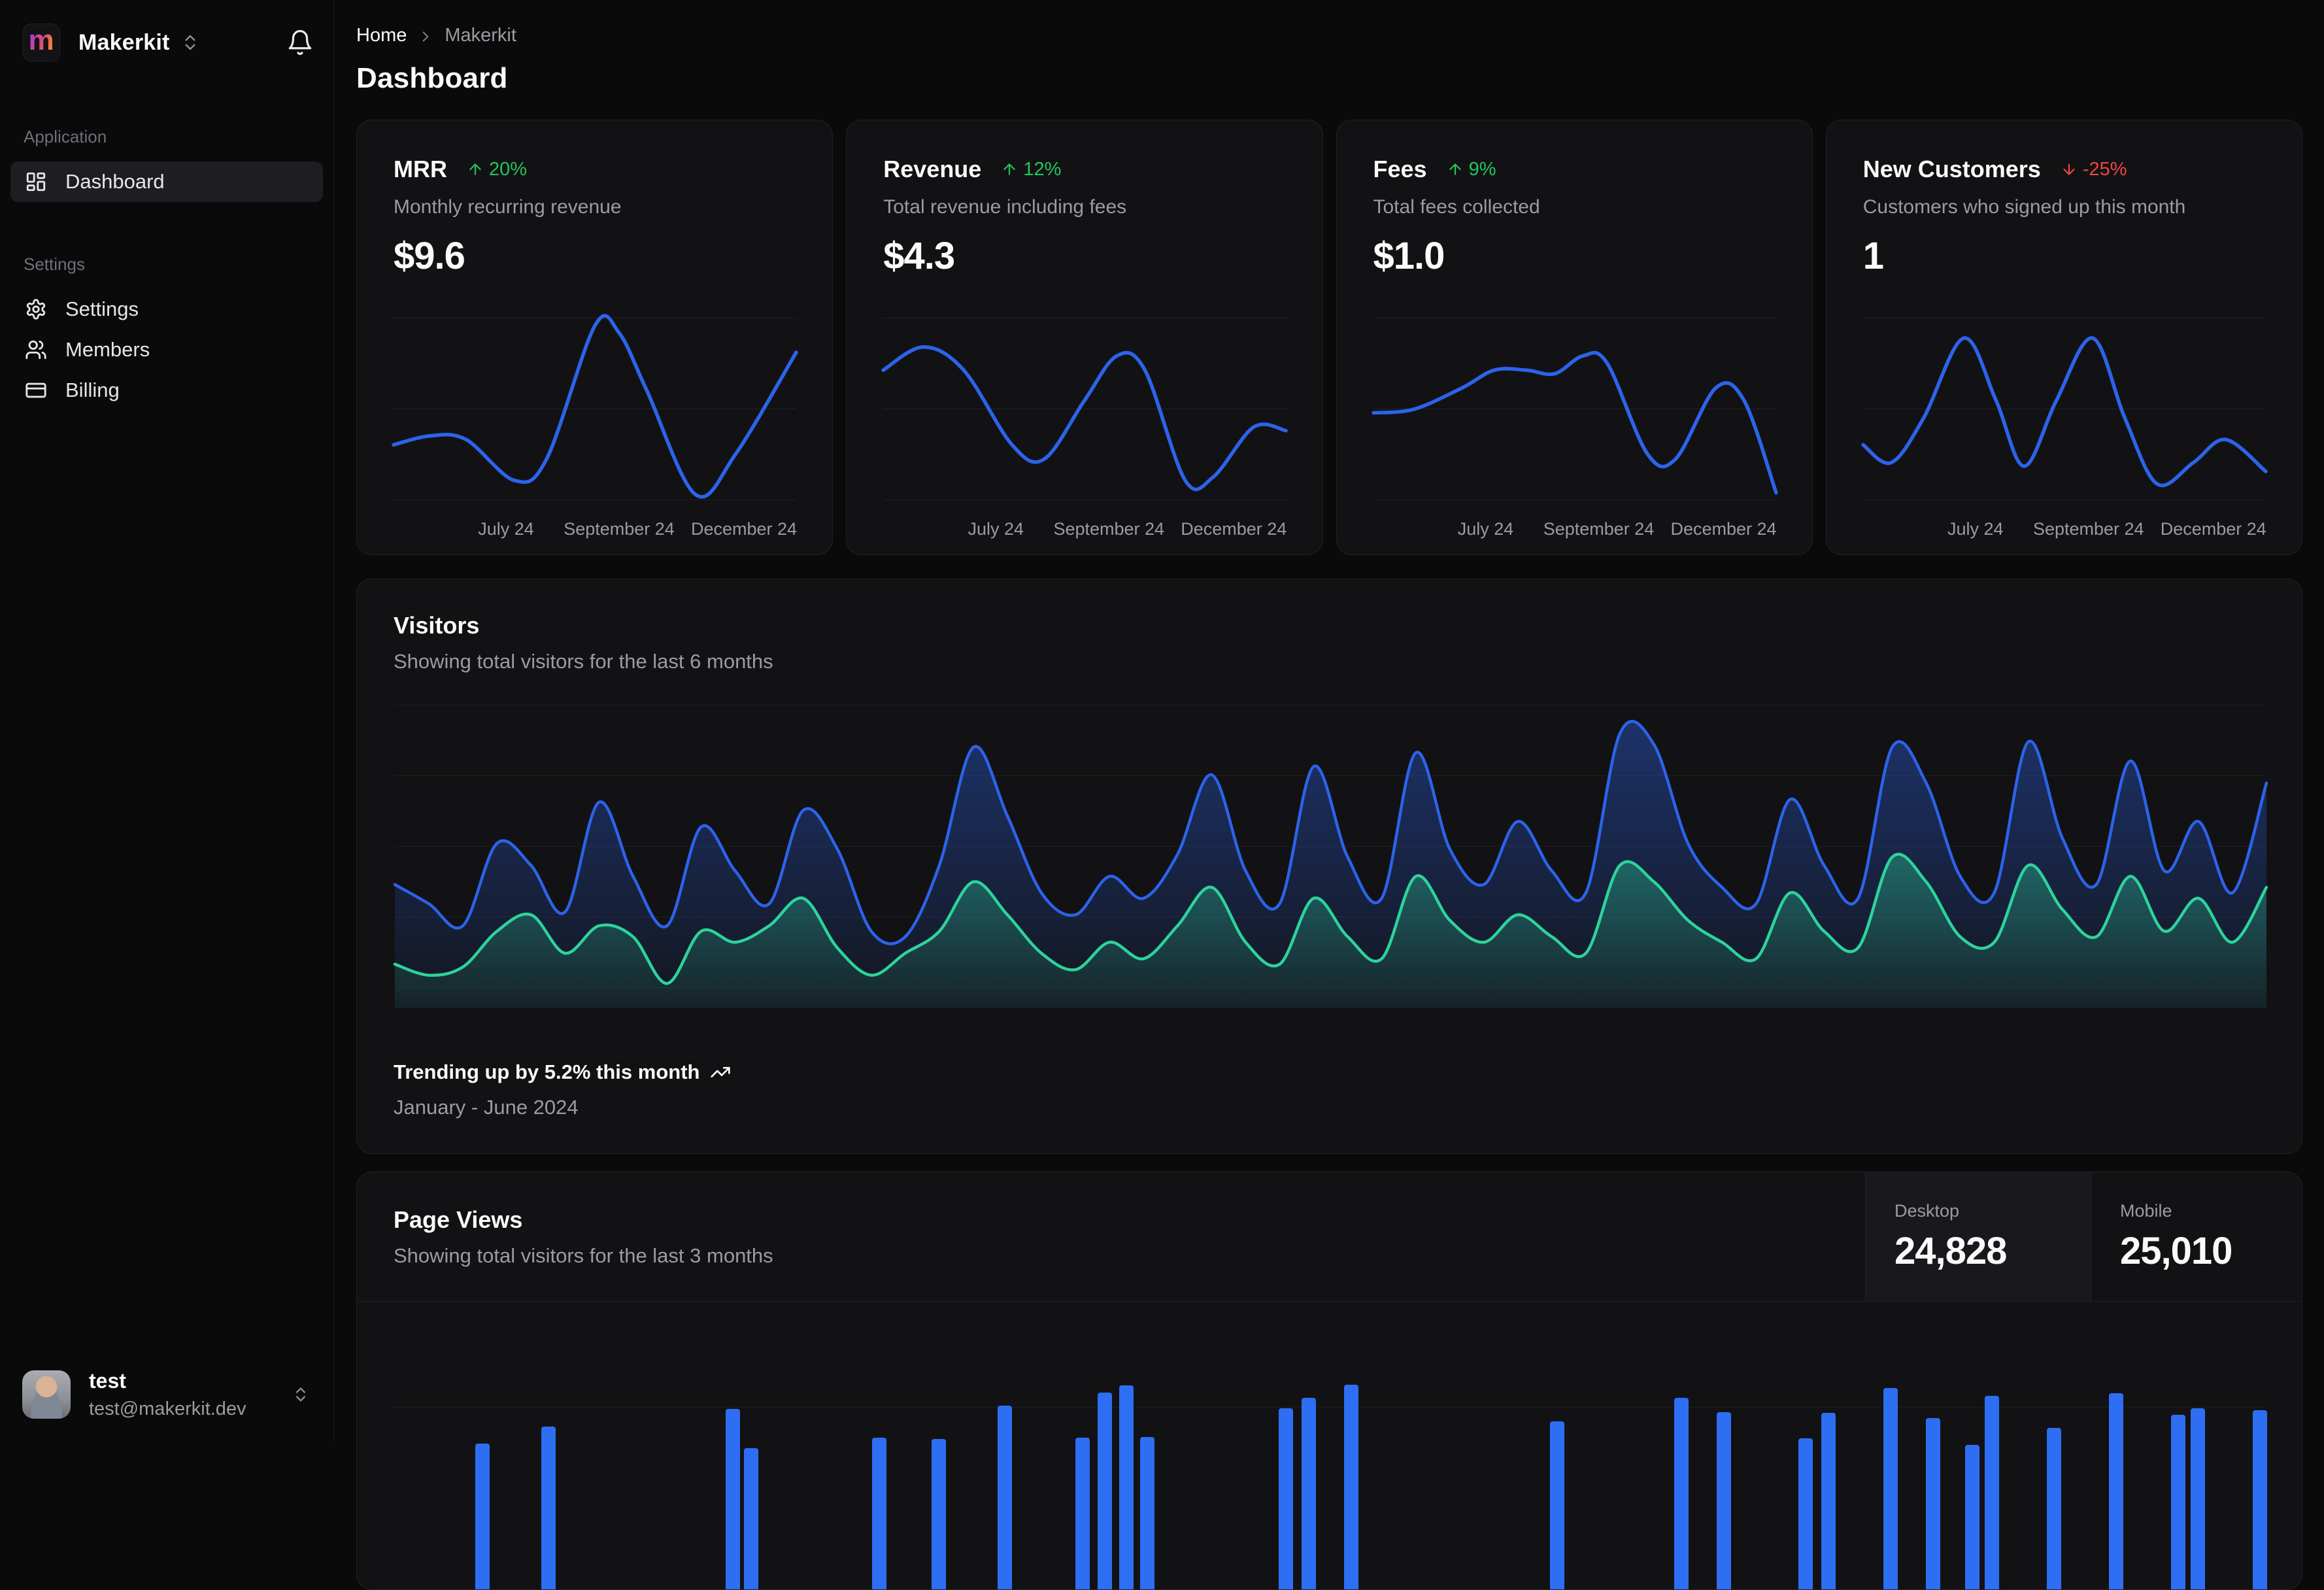 Image resolution: width=2324 pixels, height=1590 pixels. Describe the element at coordinates (2094, 170) in the screenshot. I see `trend-badge: -25%` at that location.